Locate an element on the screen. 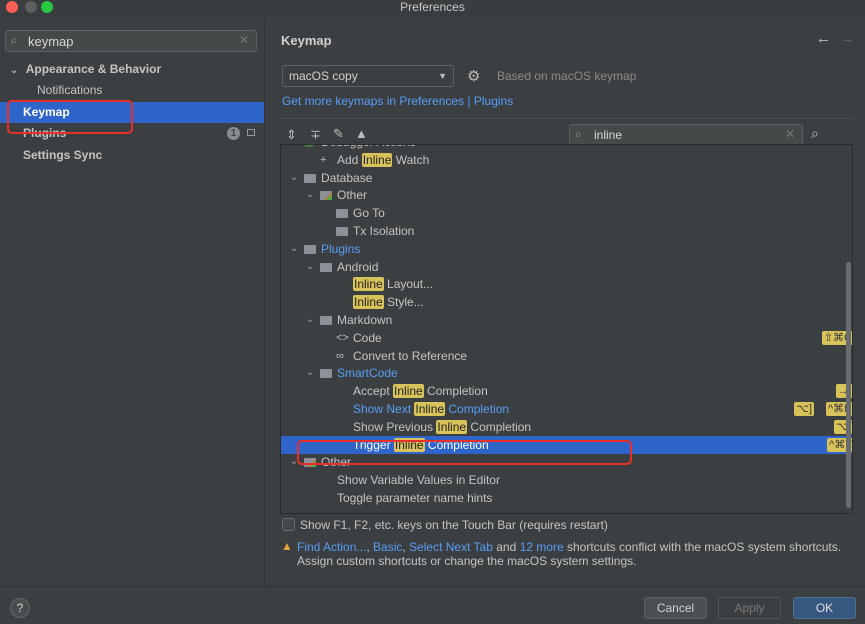 Image resolution: width=865 pixels, height=624 pixels. tree-row-label: Android is located at coordinates (358, 266).